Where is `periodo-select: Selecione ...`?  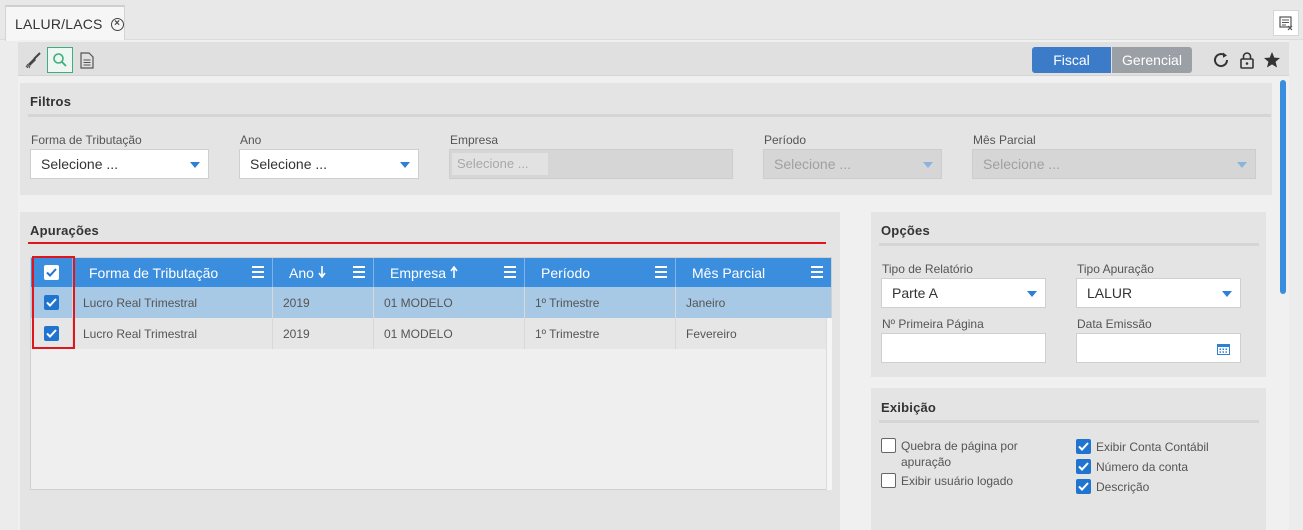 periodo-select: Selecione ... is located at coordinates (852, 164).